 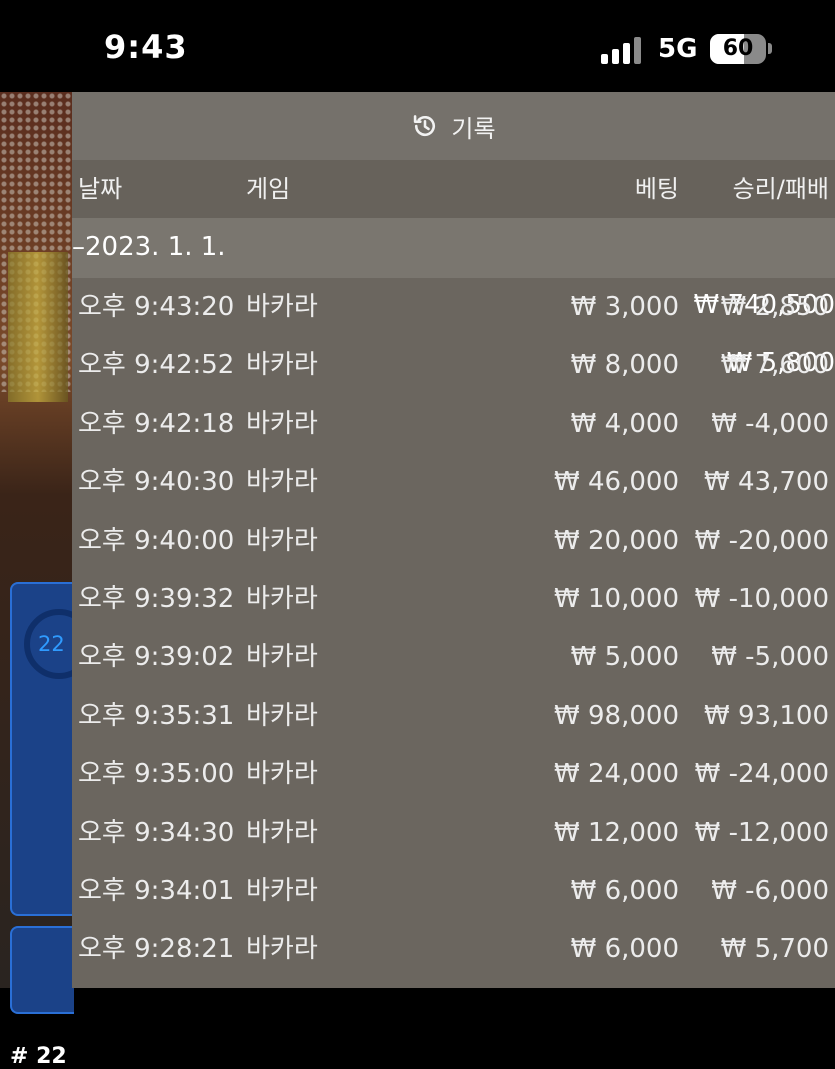 I want to click on row-win-loss: ₩ -10,000, so click(x=761, y=598).